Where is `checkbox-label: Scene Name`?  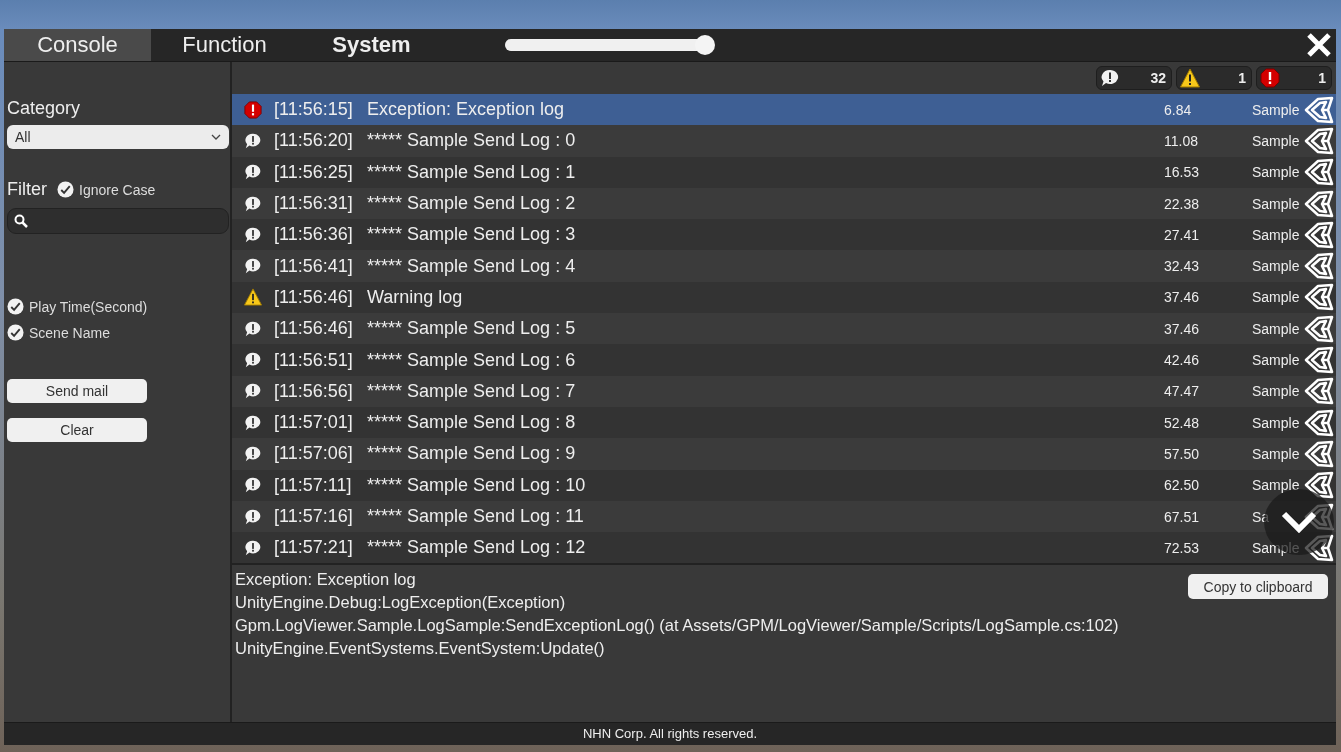 checkbox-label: Scene Name is located at coordinates (69, 332).